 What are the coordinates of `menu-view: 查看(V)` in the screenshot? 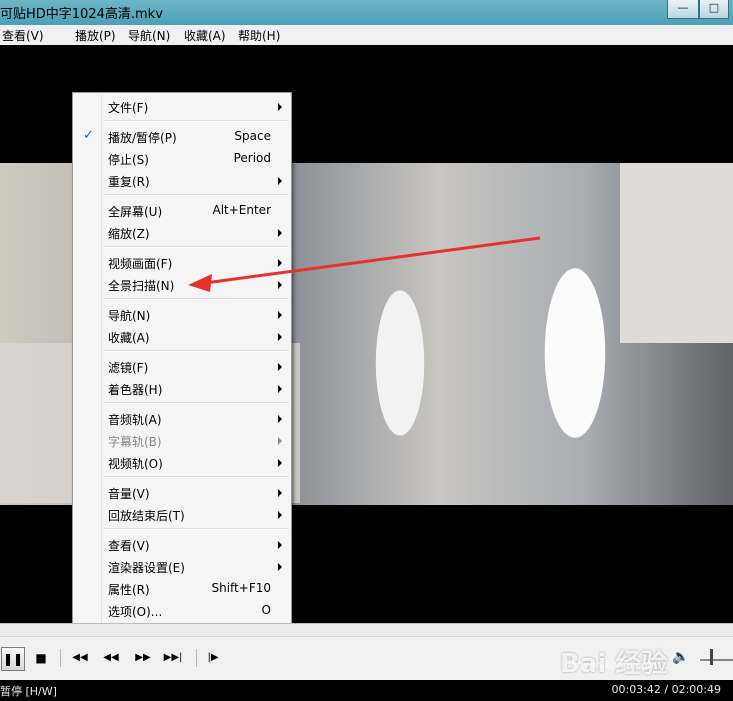 It's located at (23, 35).